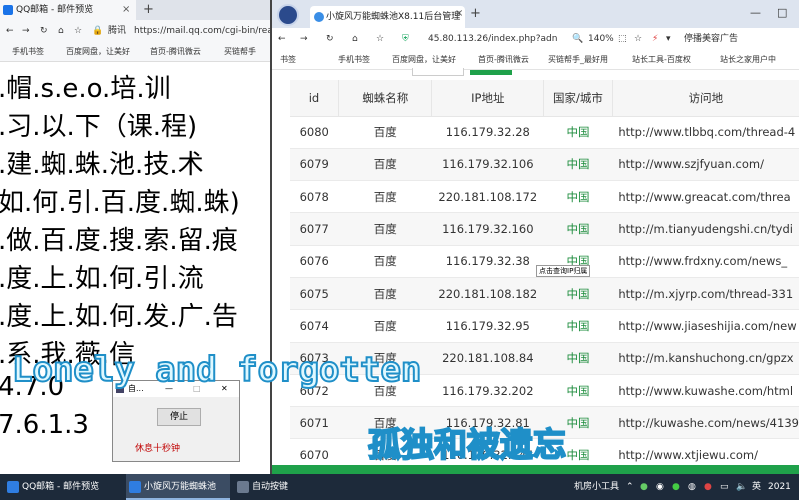 Image resolution: width=799 pixels, height=500 pixels. What do you see at coordinates (705, 165) in the screenshot?
I see `cell-url: http://www.szjfyuan.com/` at bounding box center [705, 165].